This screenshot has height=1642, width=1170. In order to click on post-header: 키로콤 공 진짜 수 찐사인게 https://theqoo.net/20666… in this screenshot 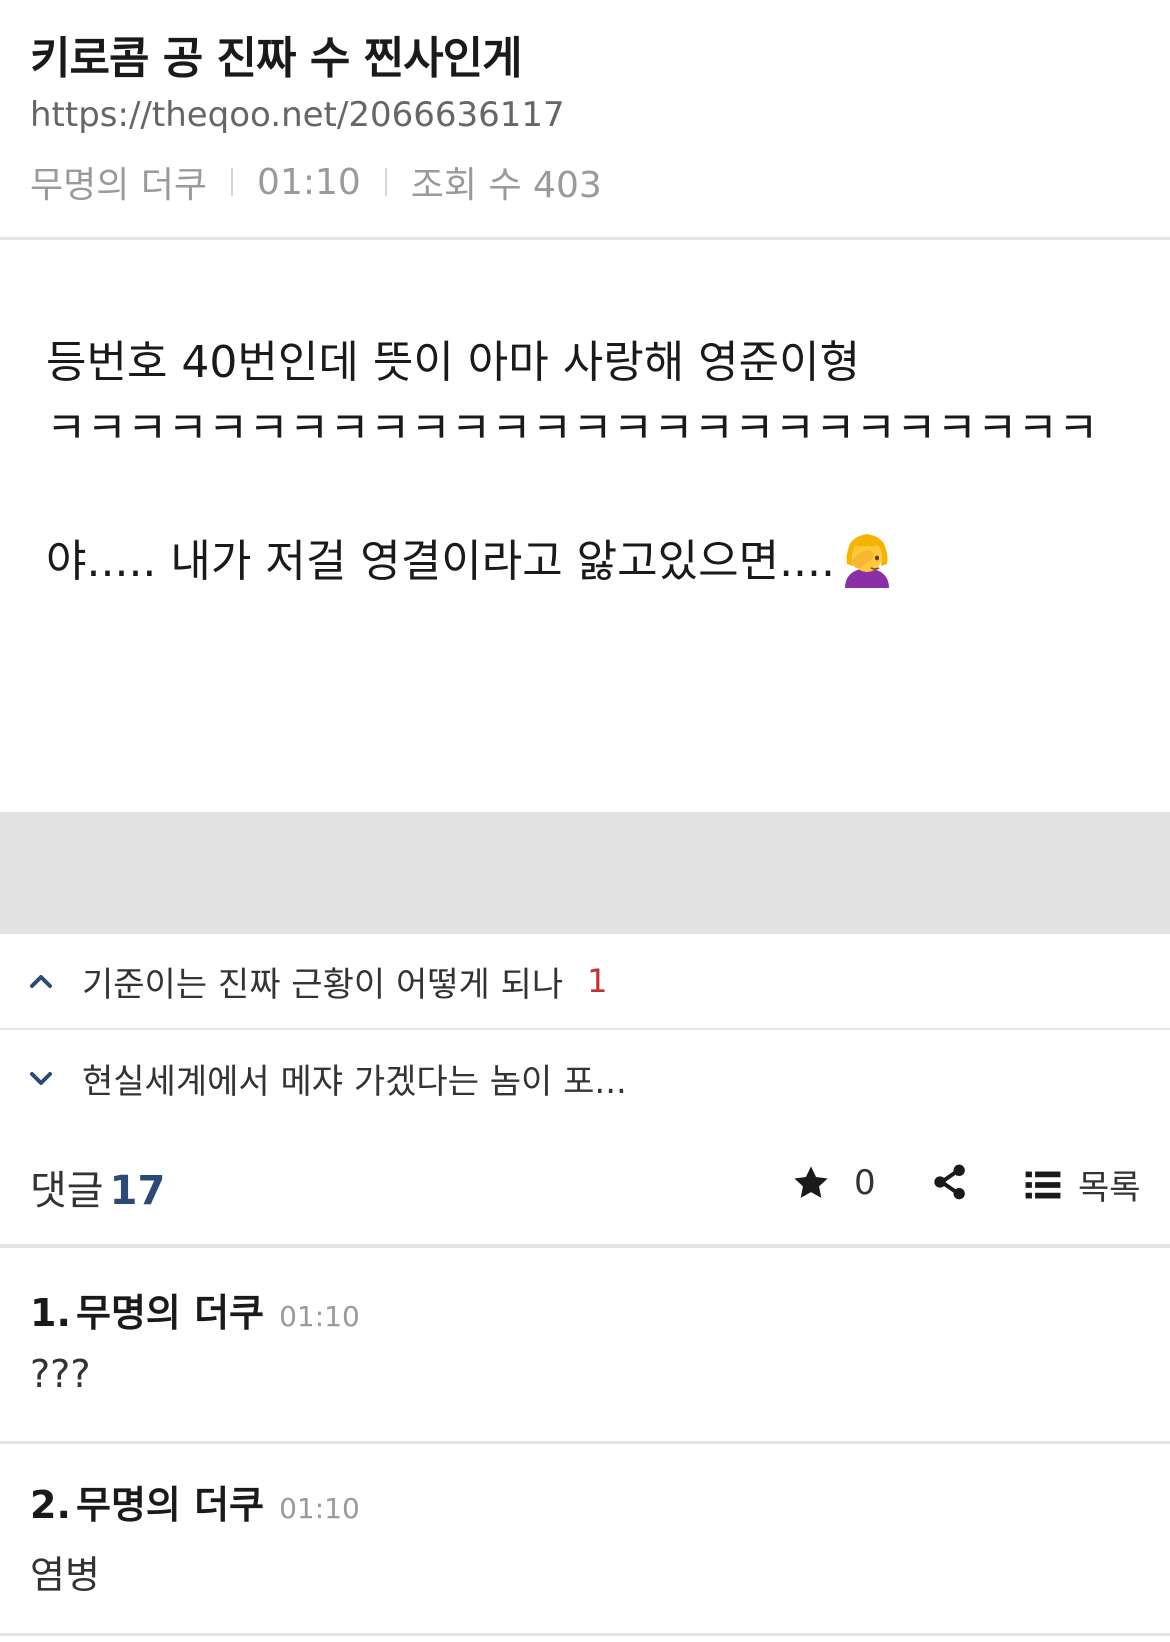, I will do `click(585, 120)`.